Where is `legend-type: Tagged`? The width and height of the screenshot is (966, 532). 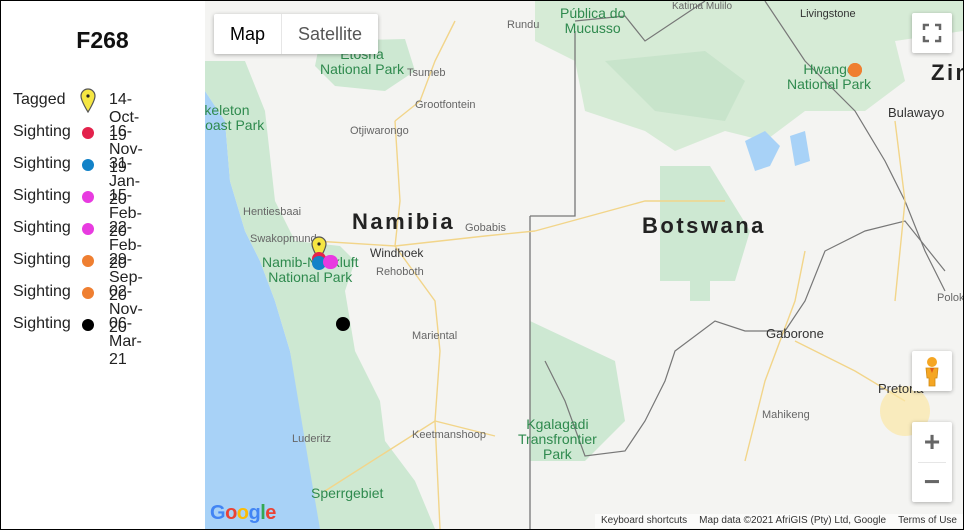 legend-type: Tagged is located at coordinates (39, 99).